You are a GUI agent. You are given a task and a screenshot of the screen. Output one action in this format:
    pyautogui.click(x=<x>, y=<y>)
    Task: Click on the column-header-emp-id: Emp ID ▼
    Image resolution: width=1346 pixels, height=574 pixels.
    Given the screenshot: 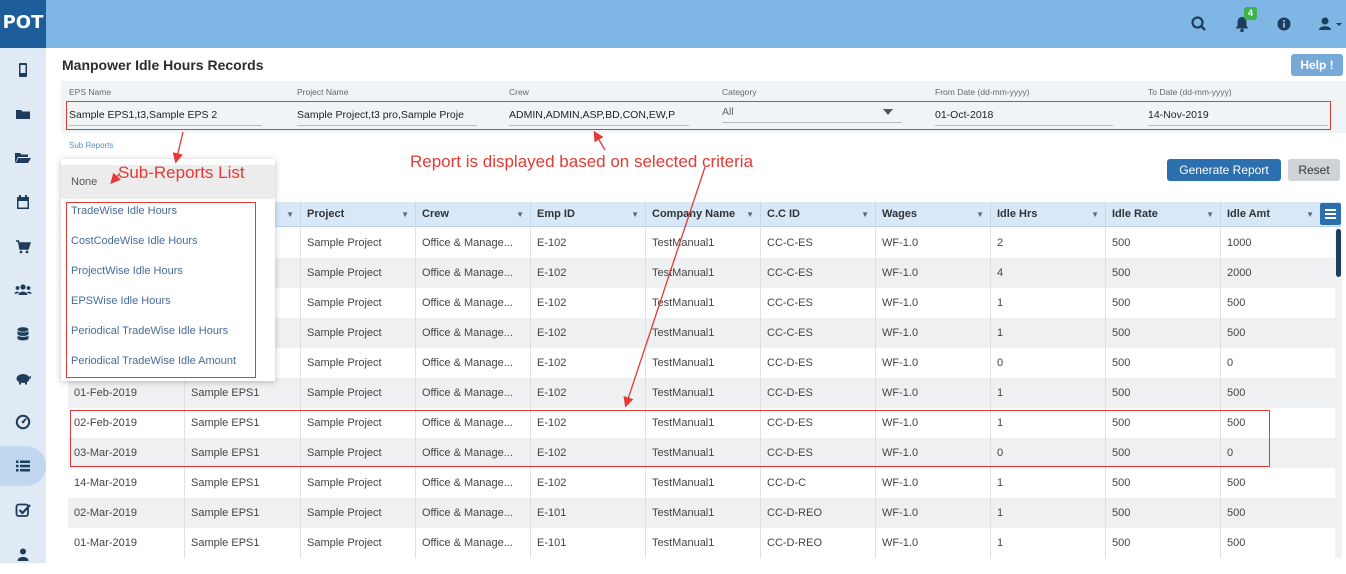 What is the action you would take?
    pyautogui.click(x=587, y=214)
    